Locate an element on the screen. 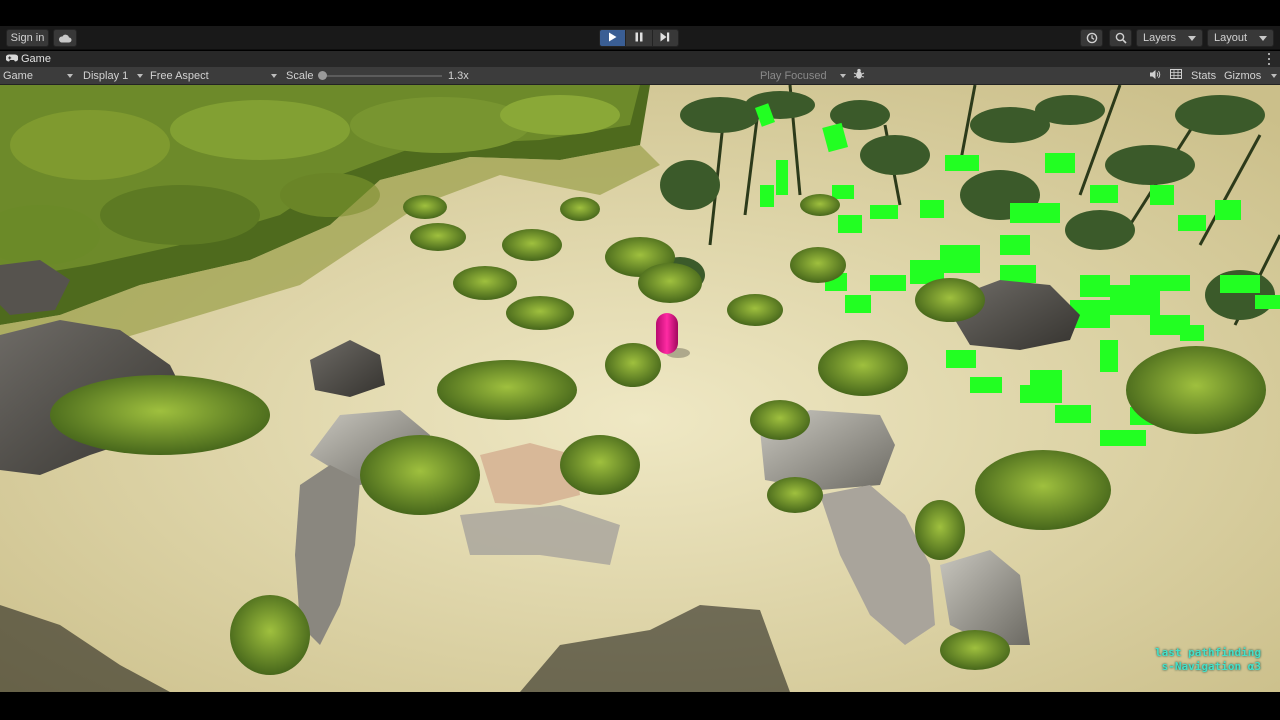 The image size is (1280, 720). speaker-icon is located at coordinates (1155, 76).